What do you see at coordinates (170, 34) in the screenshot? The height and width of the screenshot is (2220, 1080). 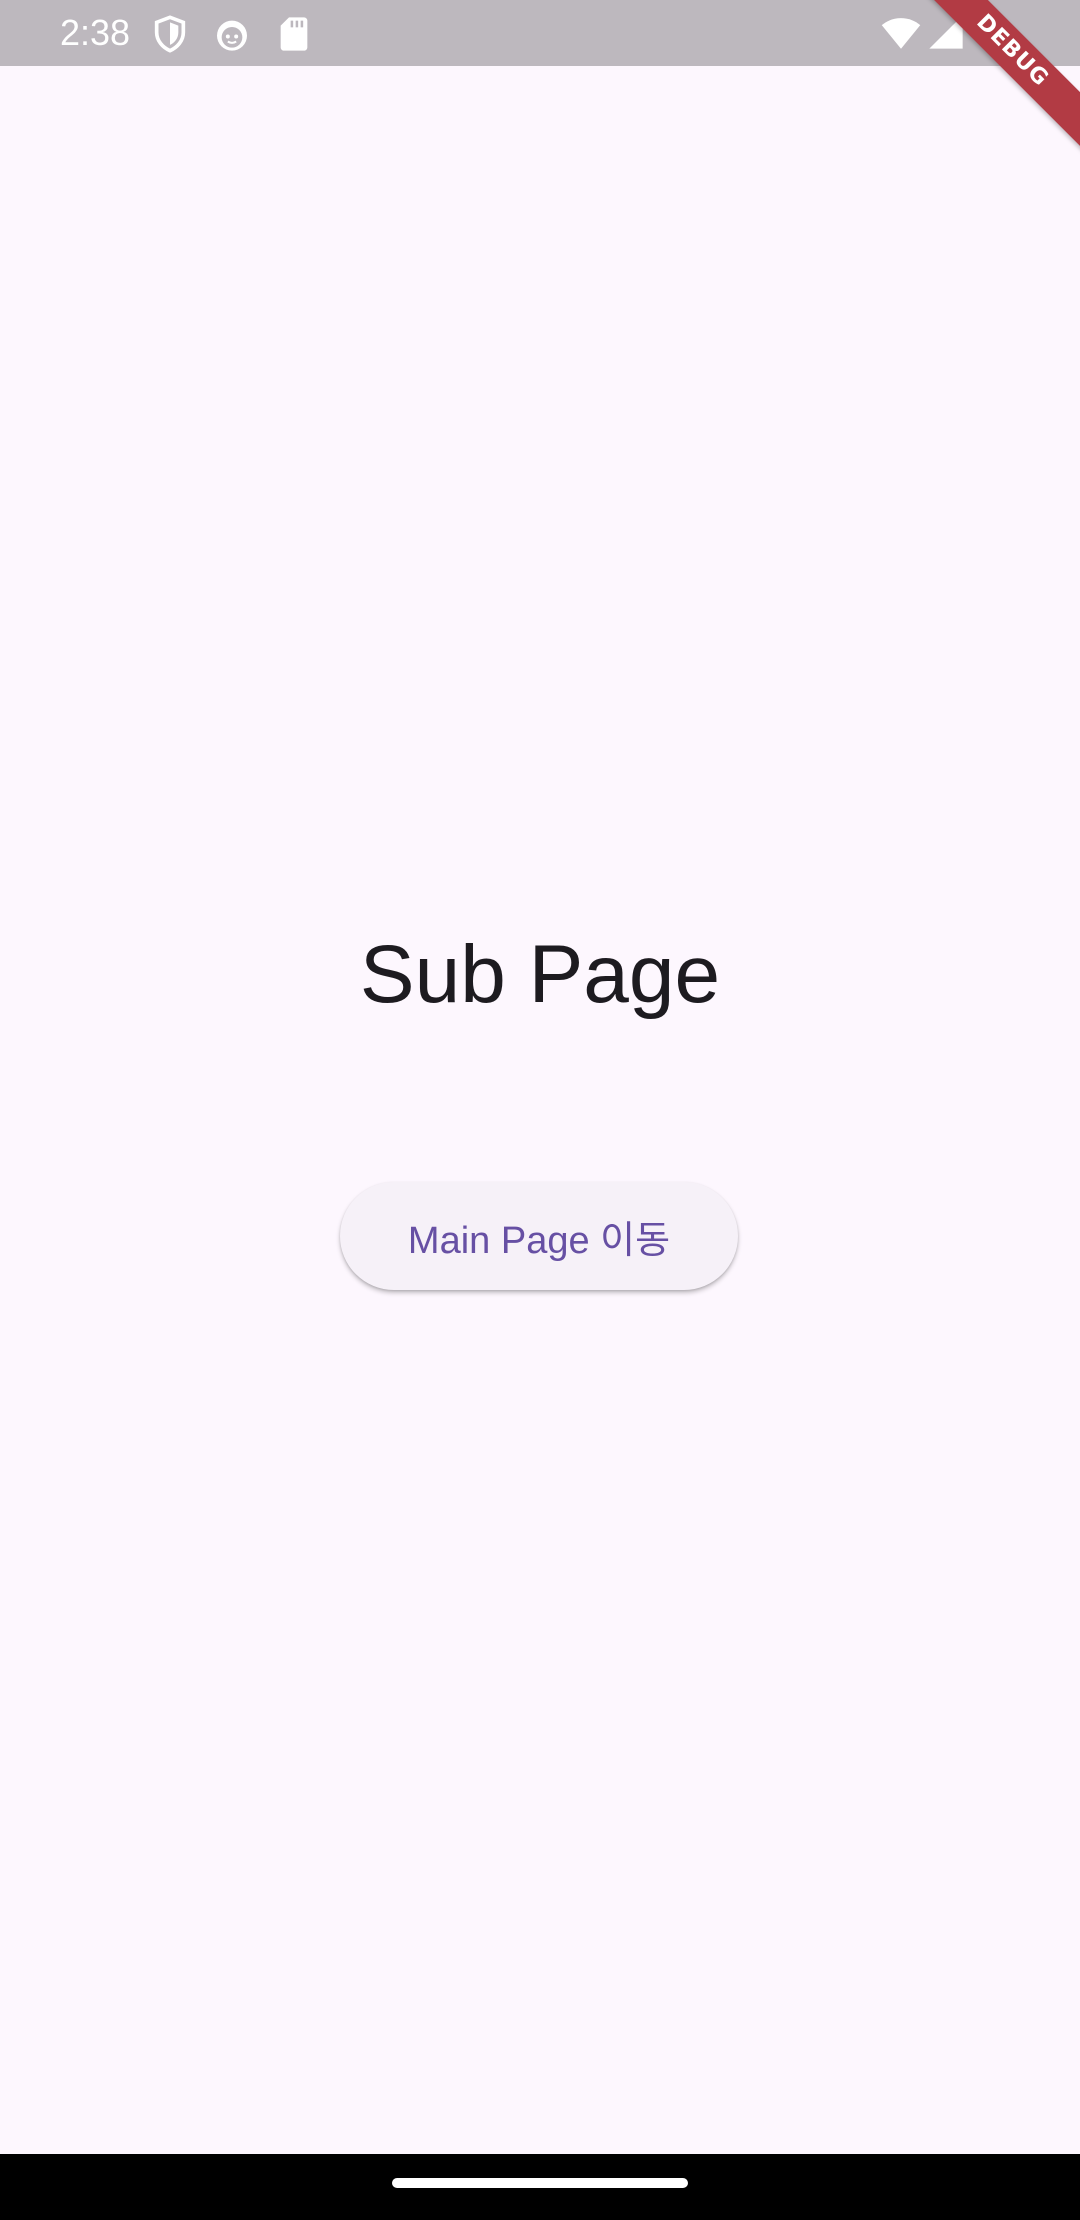 I see `shield-icon` at bounding box center [170, 34].